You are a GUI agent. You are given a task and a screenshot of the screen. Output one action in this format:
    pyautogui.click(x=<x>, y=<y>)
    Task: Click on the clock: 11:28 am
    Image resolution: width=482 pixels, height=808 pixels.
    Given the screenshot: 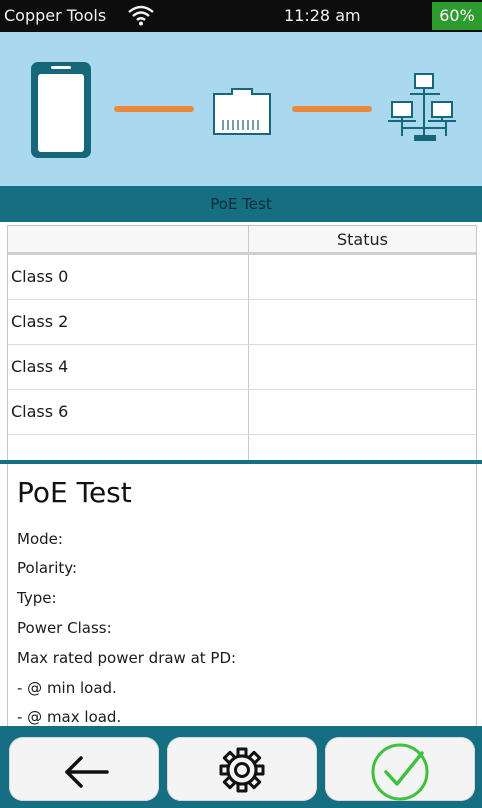 What is the action you would take?
    pyautogui.click(x=322, y=15)
    